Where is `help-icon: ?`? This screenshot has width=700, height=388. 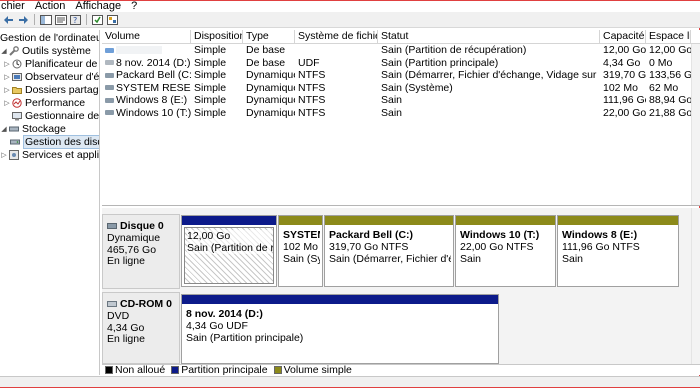
help-icon: ? is located at coordinates (75, 20).